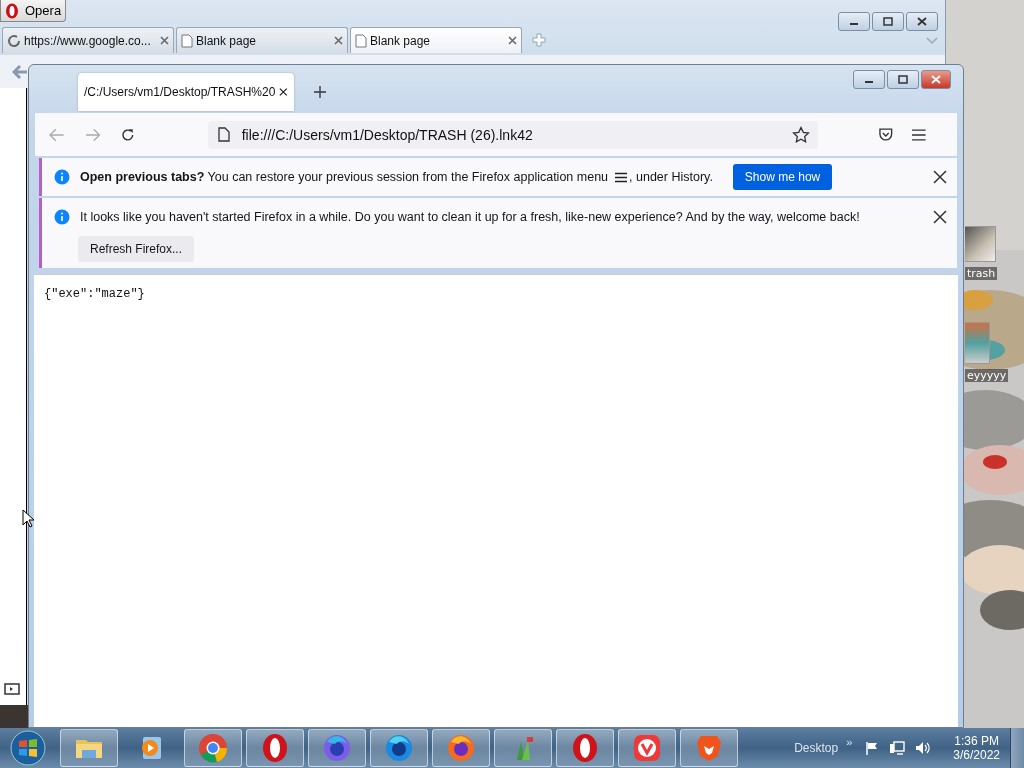 The height and width of the screenshot is (768, 1024). Describe the element at coordinates (95, 294) in the screenshot. I see `page-content-text: {"exe":"maze"}` at that location.